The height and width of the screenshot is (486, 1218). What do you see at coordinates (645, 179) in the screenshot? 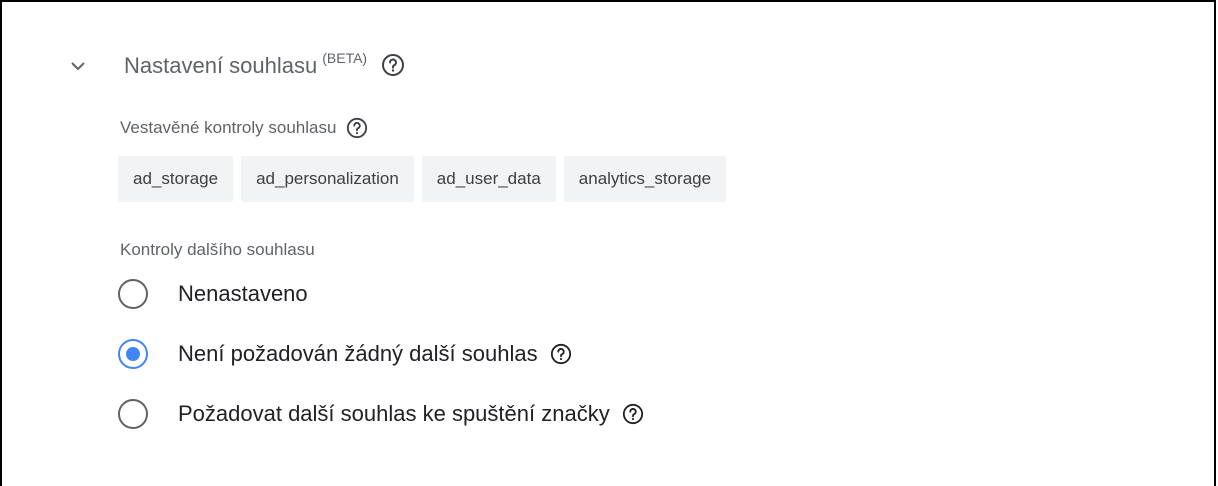
I see `consent-chip: analytics_storage` at bounding box center [645, 179].